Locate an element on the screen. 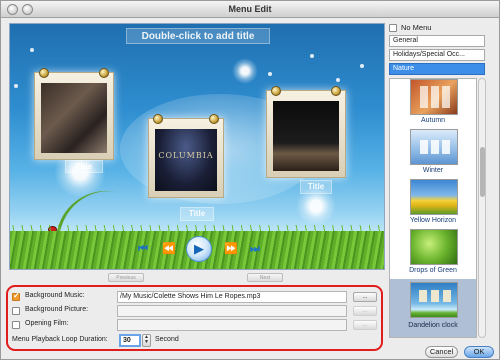 This screenshot has width=500, height=360. background-music-checkbox is located at coordinates (16, 296).